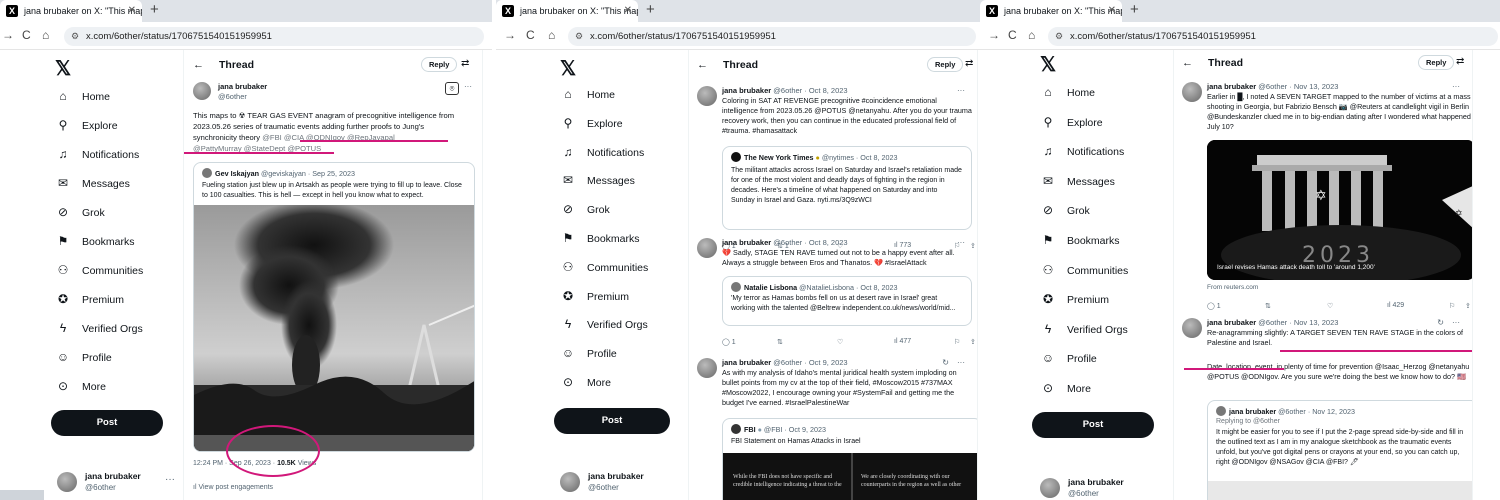  Describe the element at coordinates (604, 267) in the screenshot. I see `sidebar-item-communities: ⚇ Communities` at that location.